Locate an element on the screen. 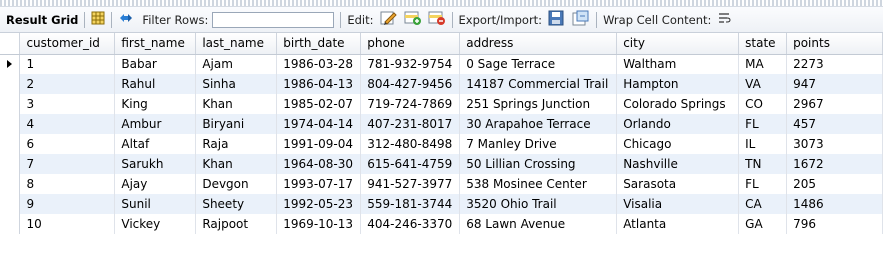  cell-state: CO is located at coordinates (763, 104).